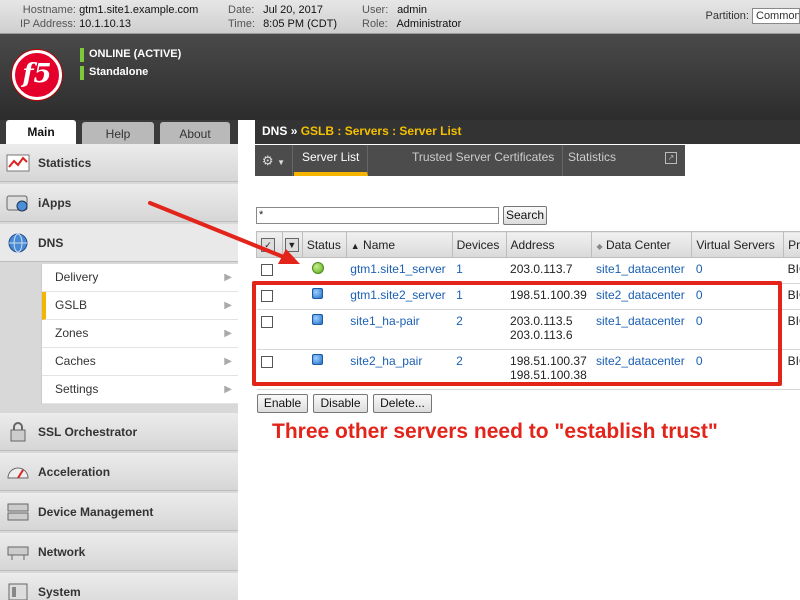  What do you see at coordinates (324, 244) in the screenshot?
I see `col-status: Status` at bounding box center [324, 244].